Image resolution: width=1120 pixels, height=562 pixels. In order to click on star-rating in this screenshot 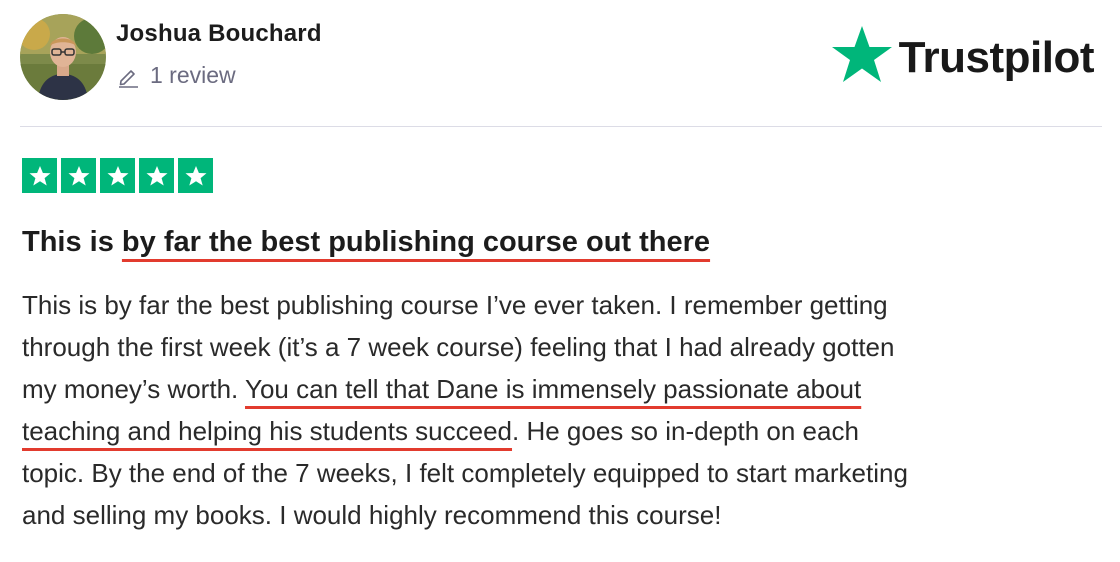, I will do `click(117, 175)`.